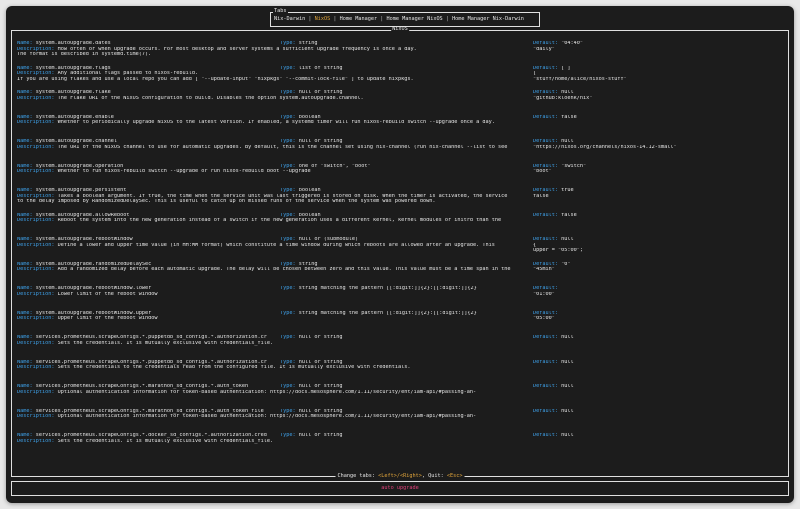  I want to click on search-bar: auto upgrade, so click(400, 488).